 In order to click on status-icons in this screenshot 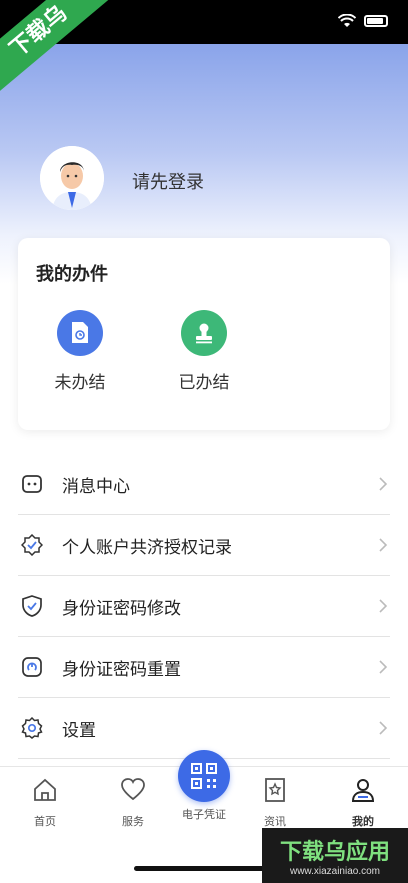, I will do `click(363, 21)`.